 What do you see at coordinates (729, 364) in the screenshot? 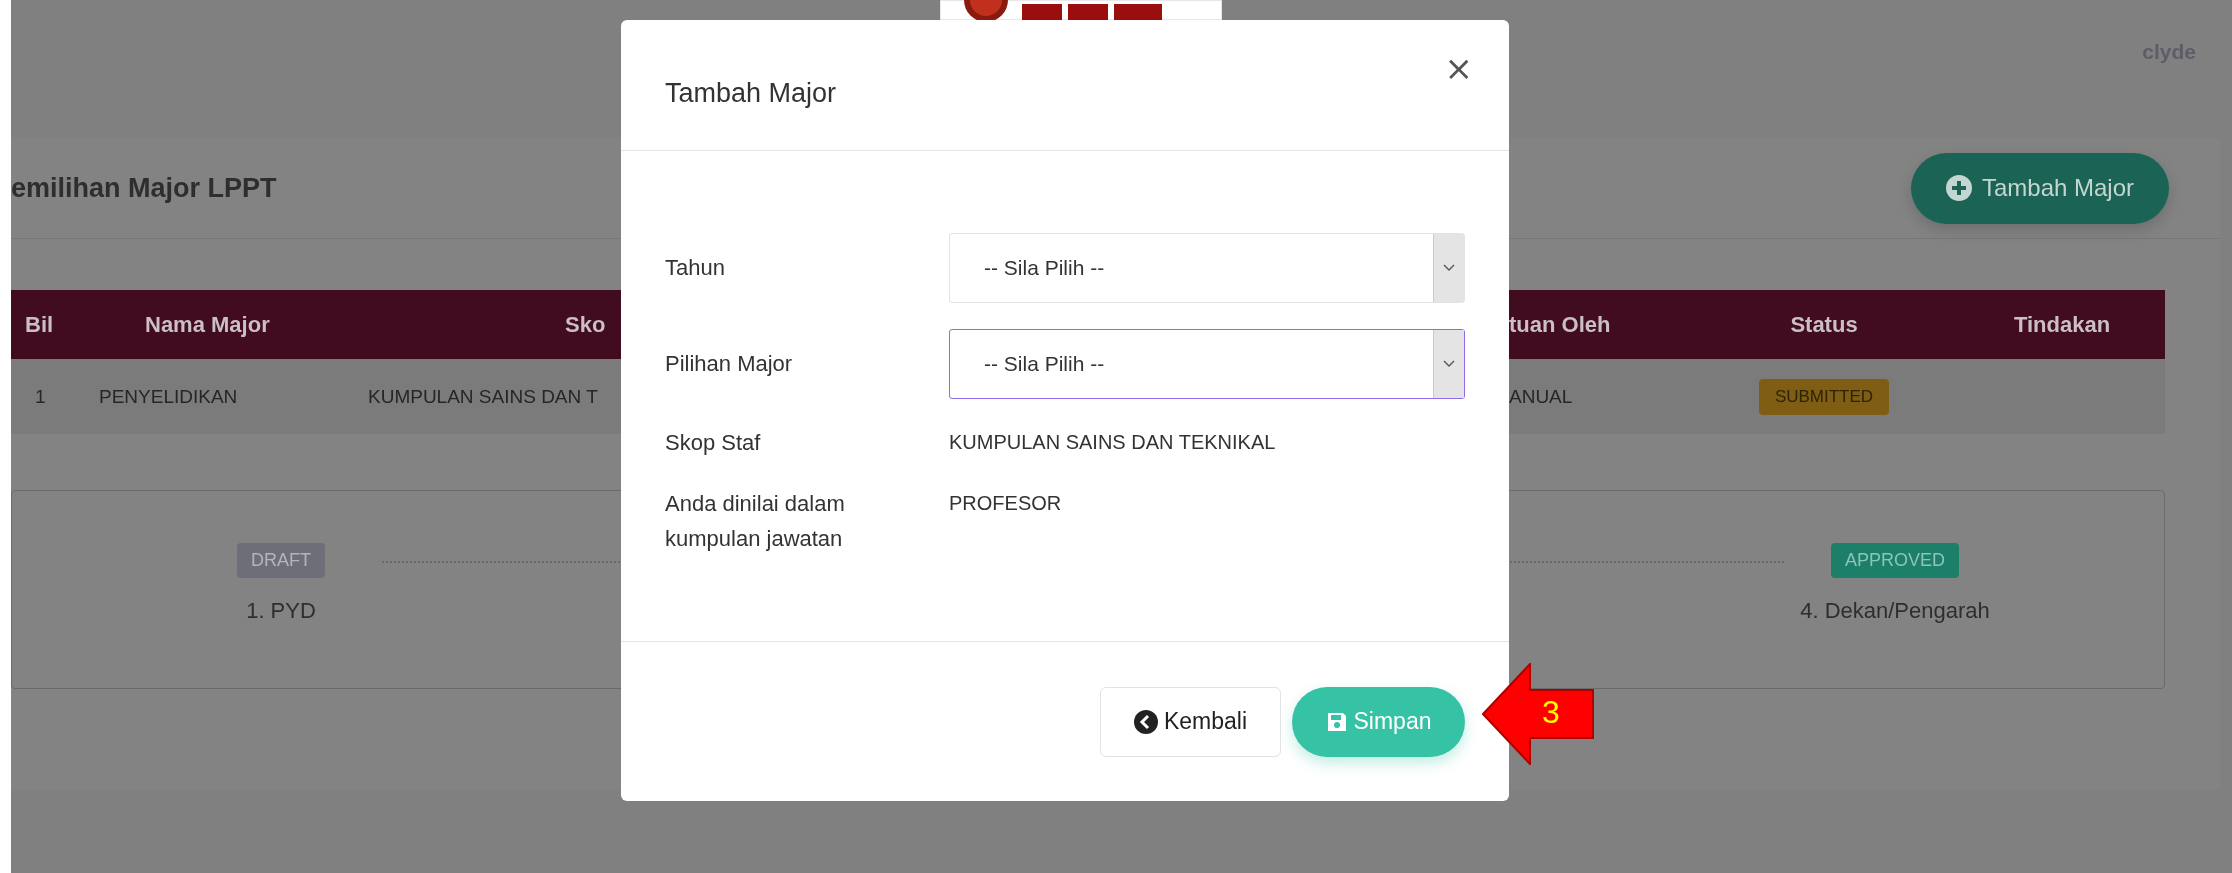
I see `field-label: Pilihan Major` at bounding box center [729, 364].